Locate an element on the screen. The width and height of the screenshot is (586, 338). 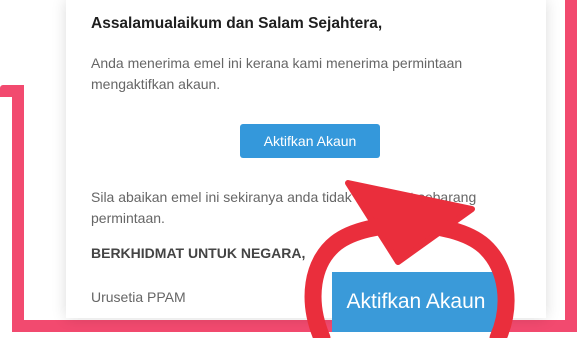
zoomed-activate-account-button: Aktifkan Akaun is located at coordinates (416, 302).